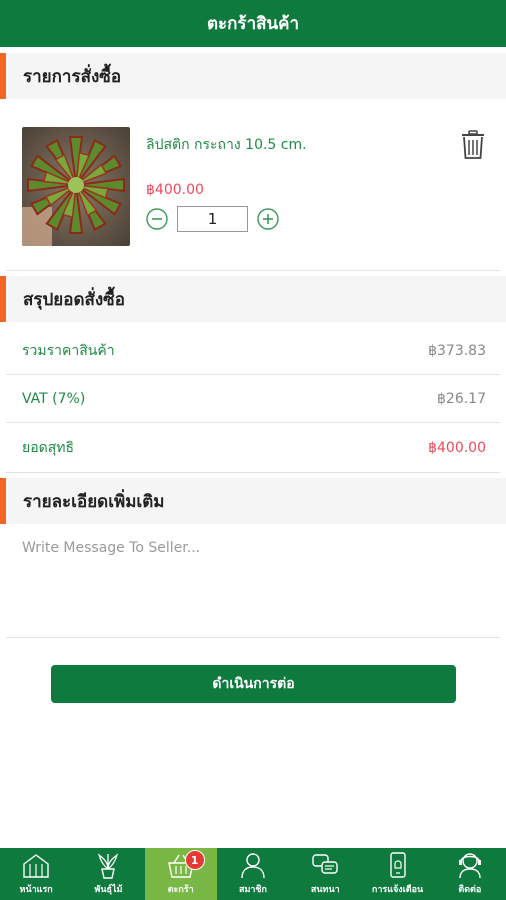  Describe the element at coordinates (397, 865) in the screenshot. I see `notification-icon` at that location.